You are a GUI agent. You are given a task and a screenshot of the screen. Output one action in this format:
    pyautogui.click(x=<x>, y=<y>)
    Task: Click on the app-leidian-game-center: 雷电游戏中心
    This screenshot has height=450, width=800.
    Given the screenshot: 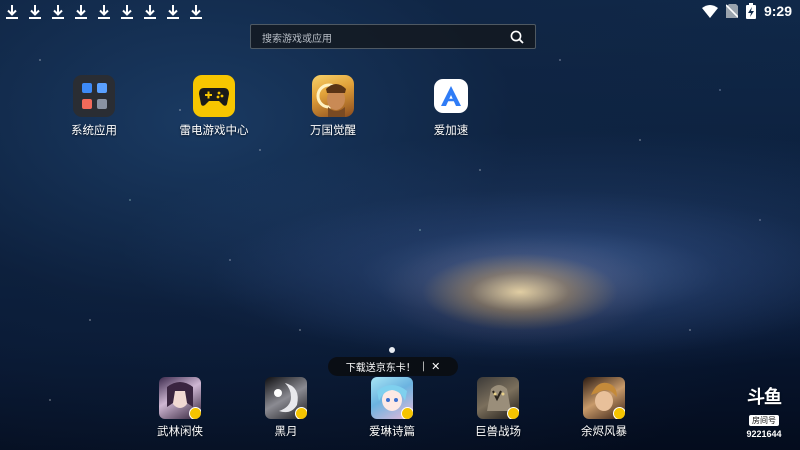 What is the action you would take?
    pyautogui.click(x=214, y=106)
    